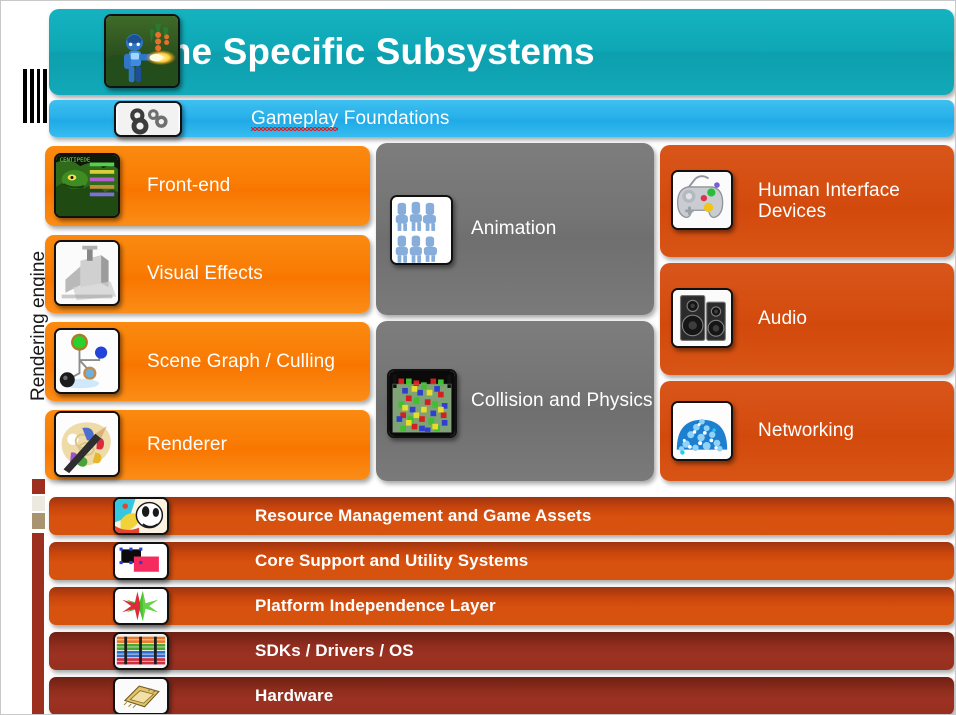  I want to click on block-label: Human Interface Devices, so click(829, 200).